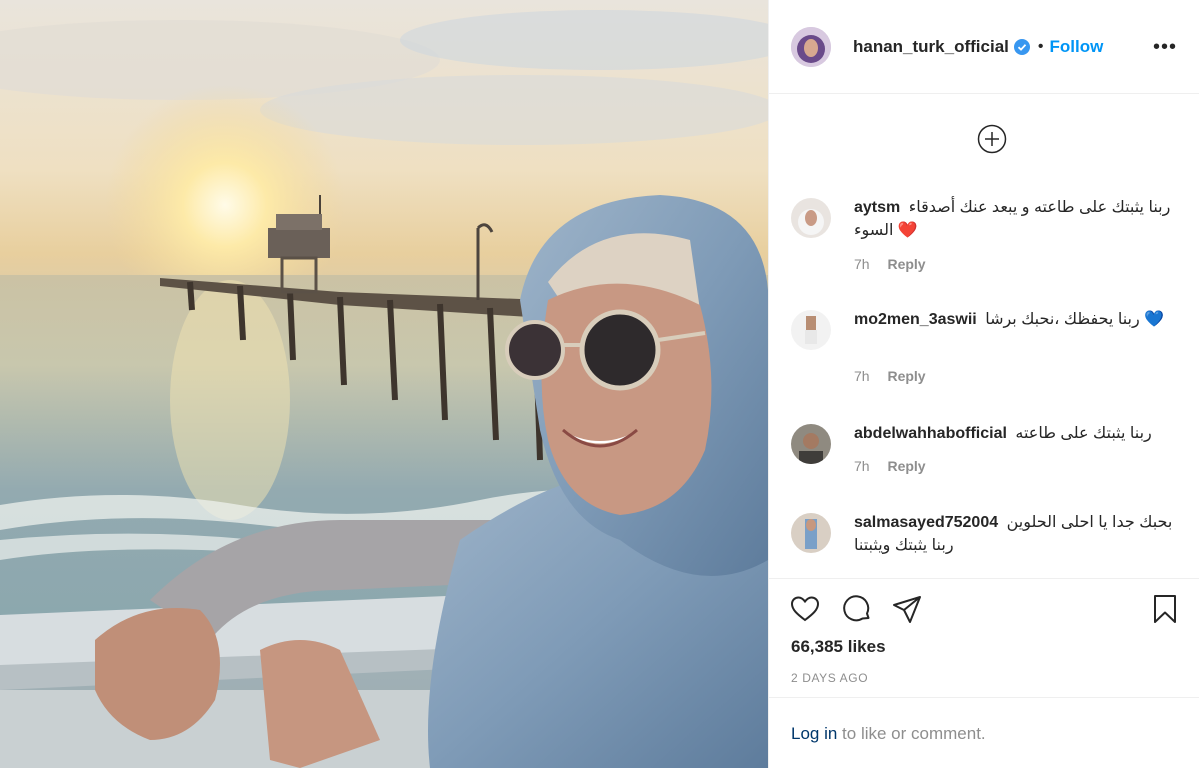  I want to click on post-header: hanan_turk_official • Follow •••, so click(984, 47).